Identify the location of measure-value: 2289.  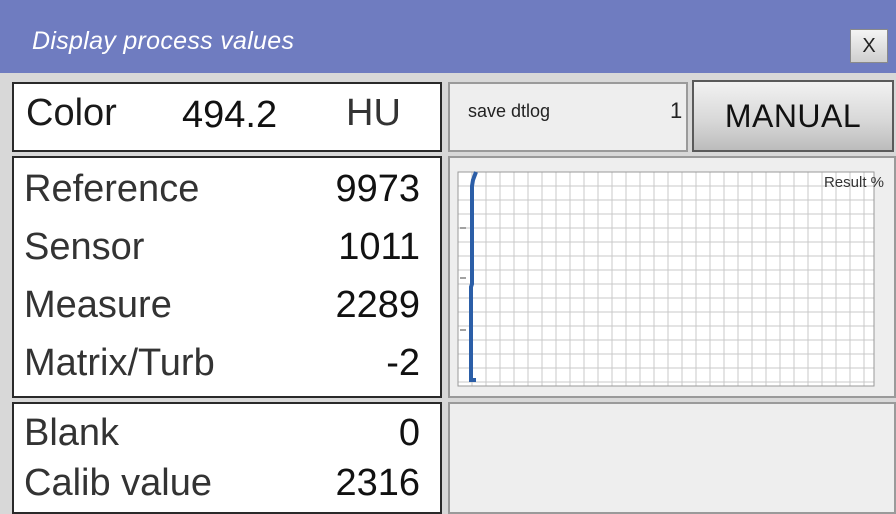
(377, 305).